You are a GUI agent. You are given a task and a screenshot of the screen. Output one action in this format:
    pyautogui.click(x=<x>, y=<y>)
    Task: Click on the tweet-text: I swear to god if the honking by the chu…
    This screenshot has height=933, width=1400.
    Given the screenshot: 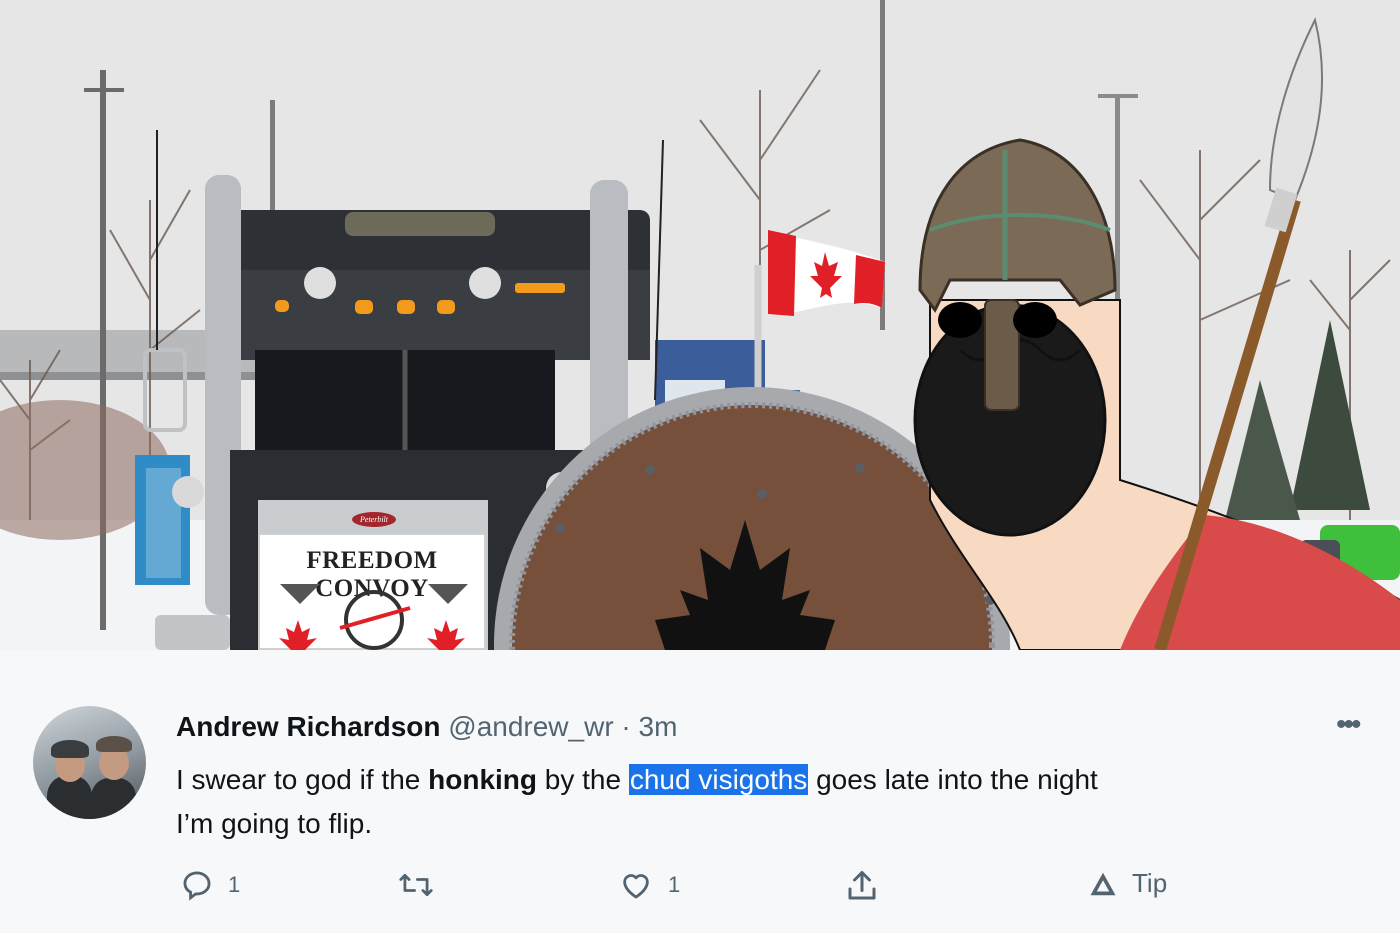 What is the action you would take?
    pyautogui.click(x=776, y=802)
    